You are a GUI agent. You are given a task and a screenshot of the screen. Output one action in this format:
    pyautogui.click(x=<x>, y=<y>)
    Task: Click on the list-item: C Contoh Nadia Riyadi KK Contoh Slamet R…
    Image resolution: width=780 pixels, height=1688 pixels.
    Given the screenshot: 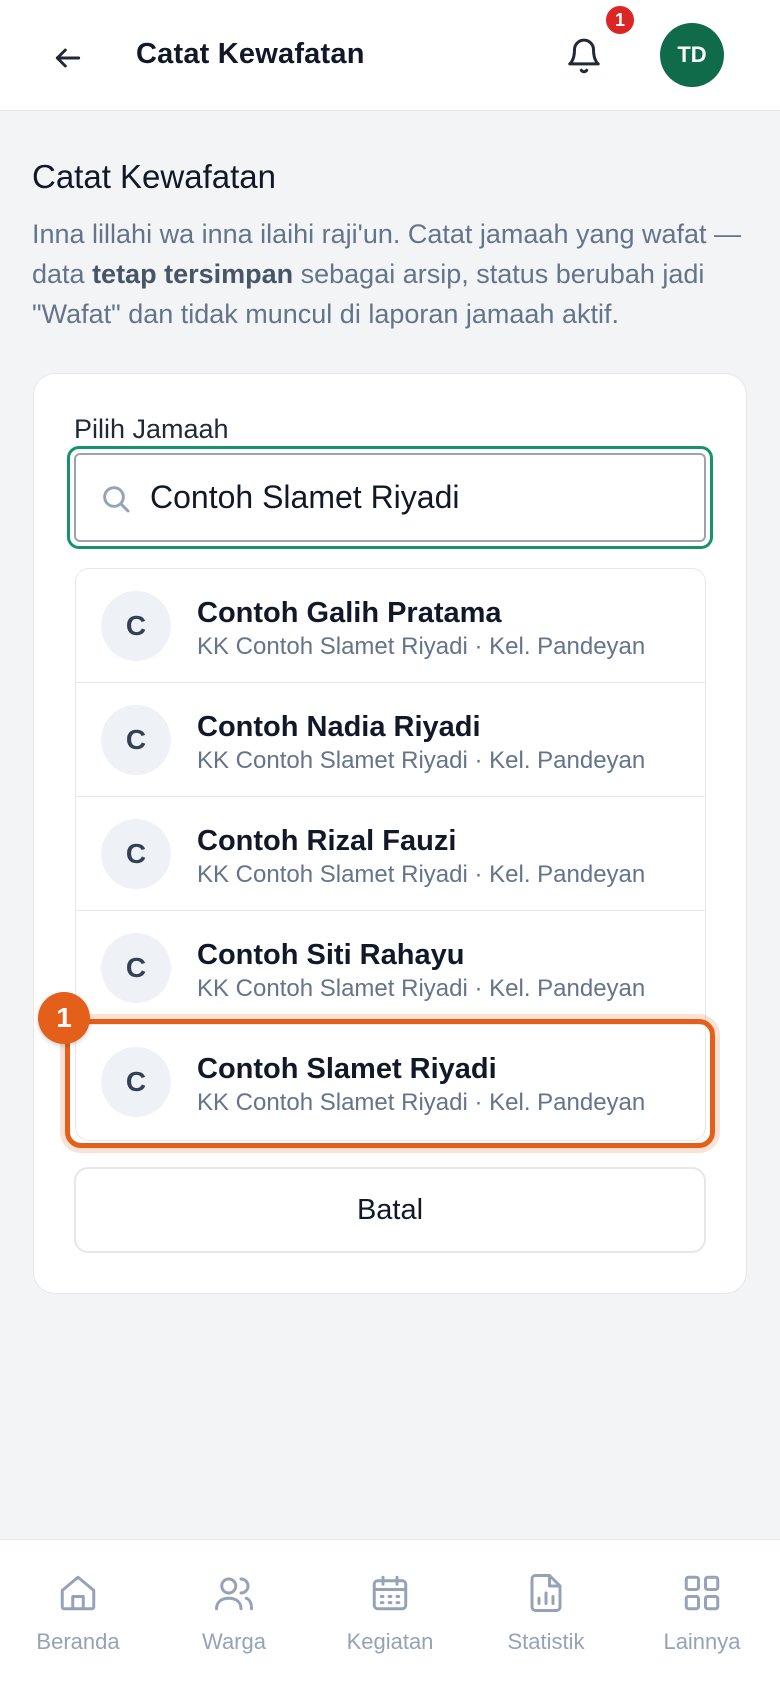 What is the action you would take?
    pyautogui.click(x=390, y=740)
    